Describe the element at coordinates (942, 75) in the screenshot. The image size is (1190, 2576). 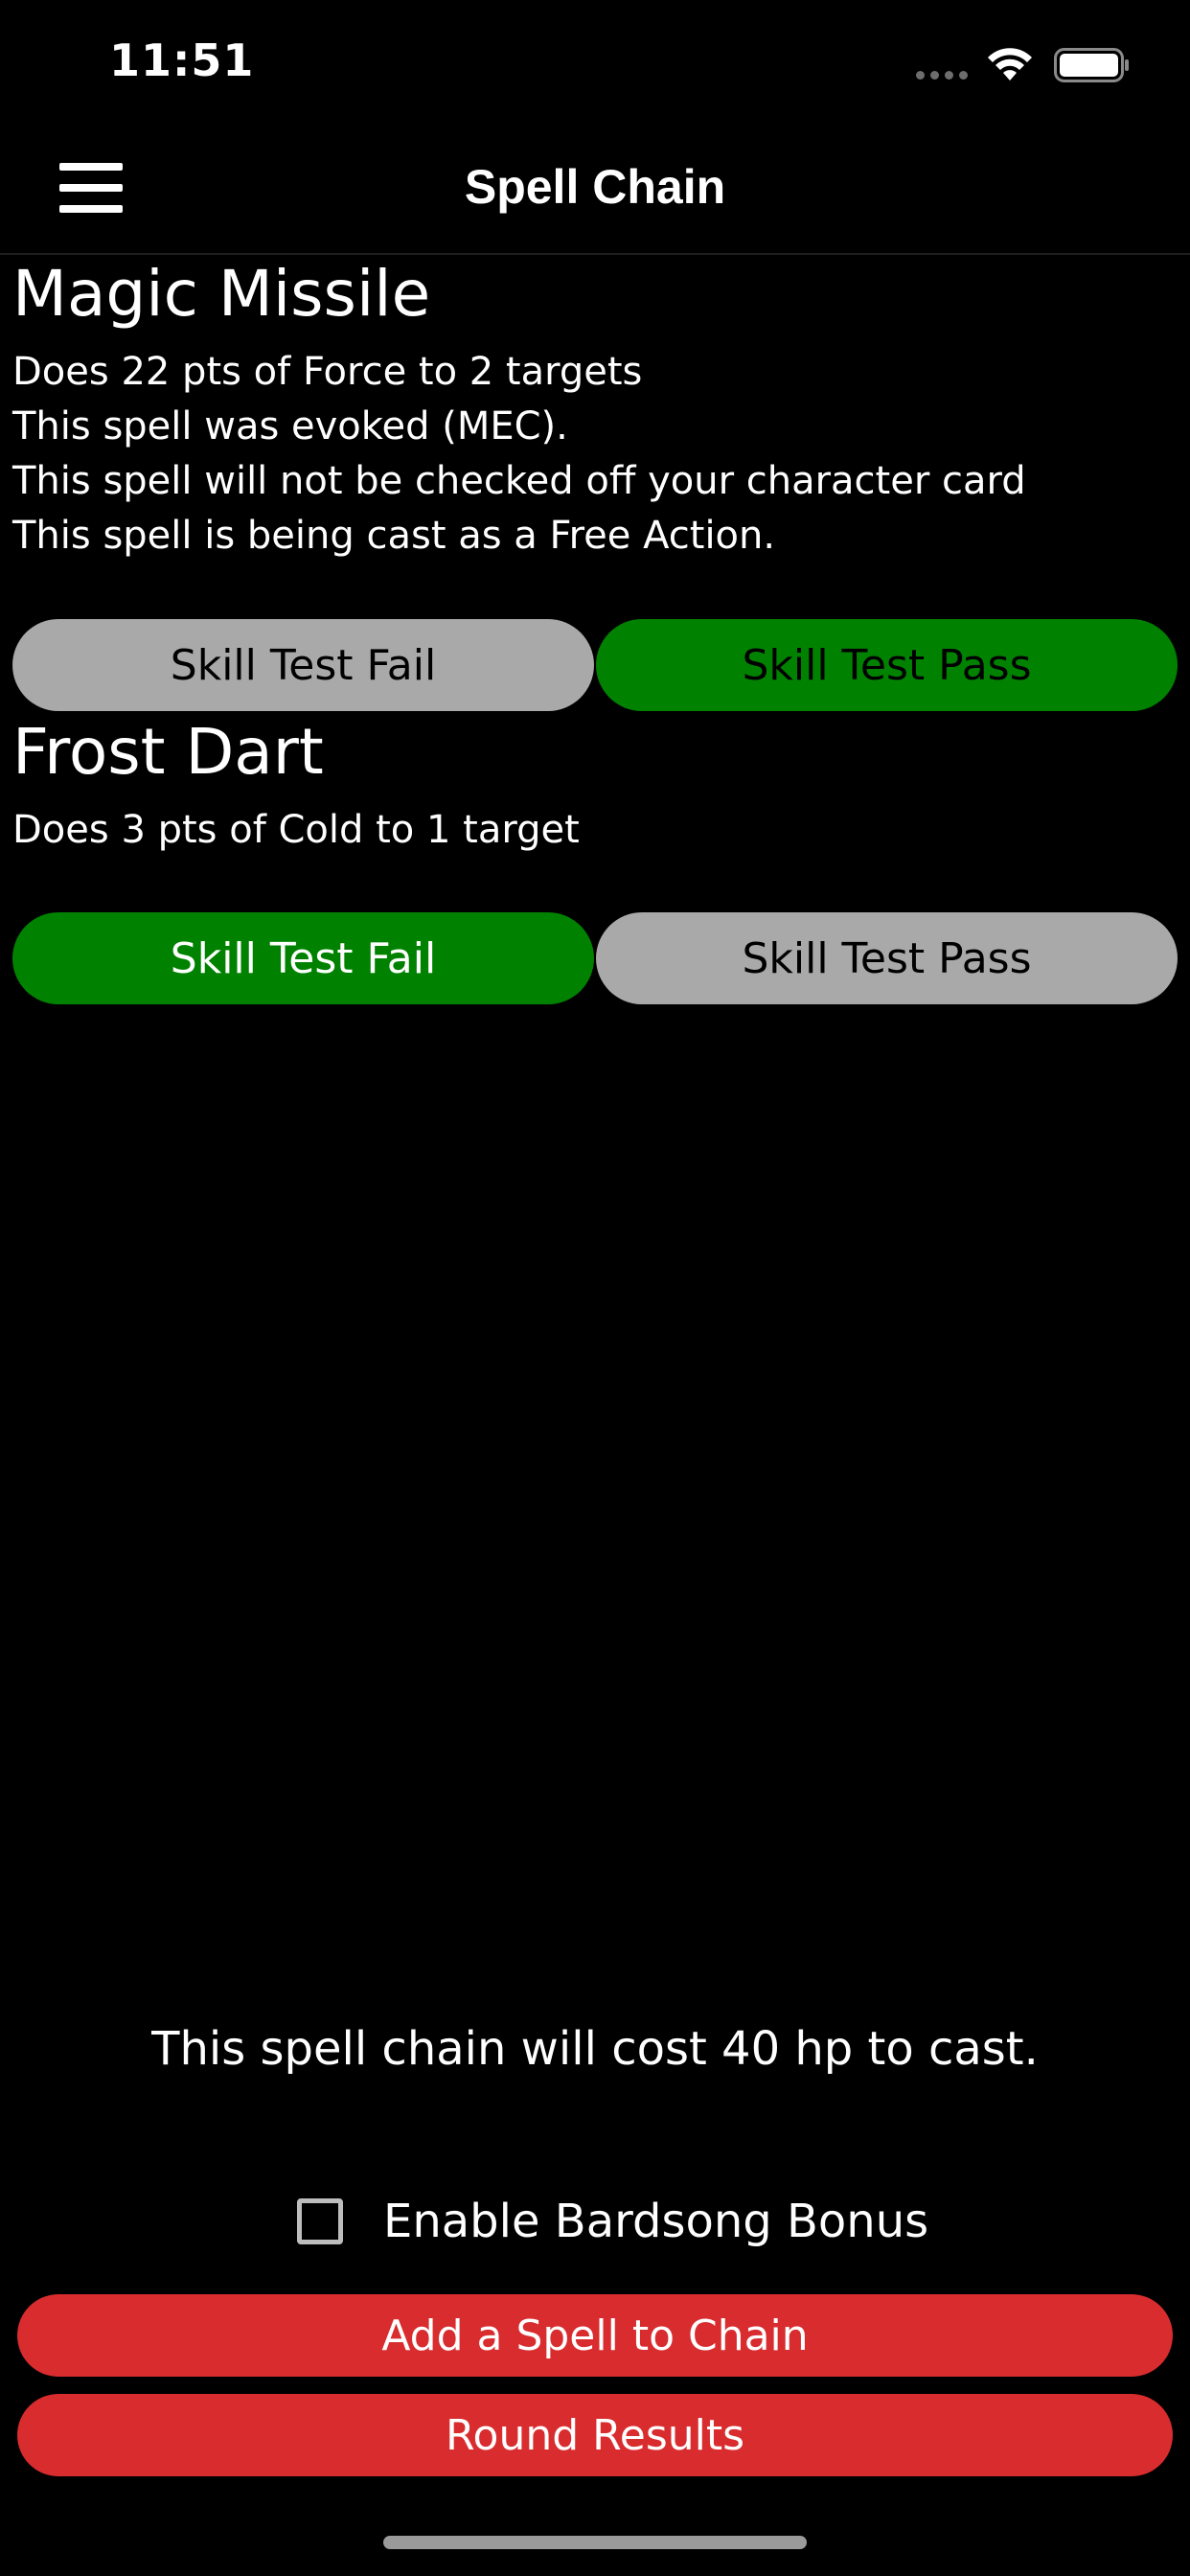
I see `cellular-signal-icon` at that location.